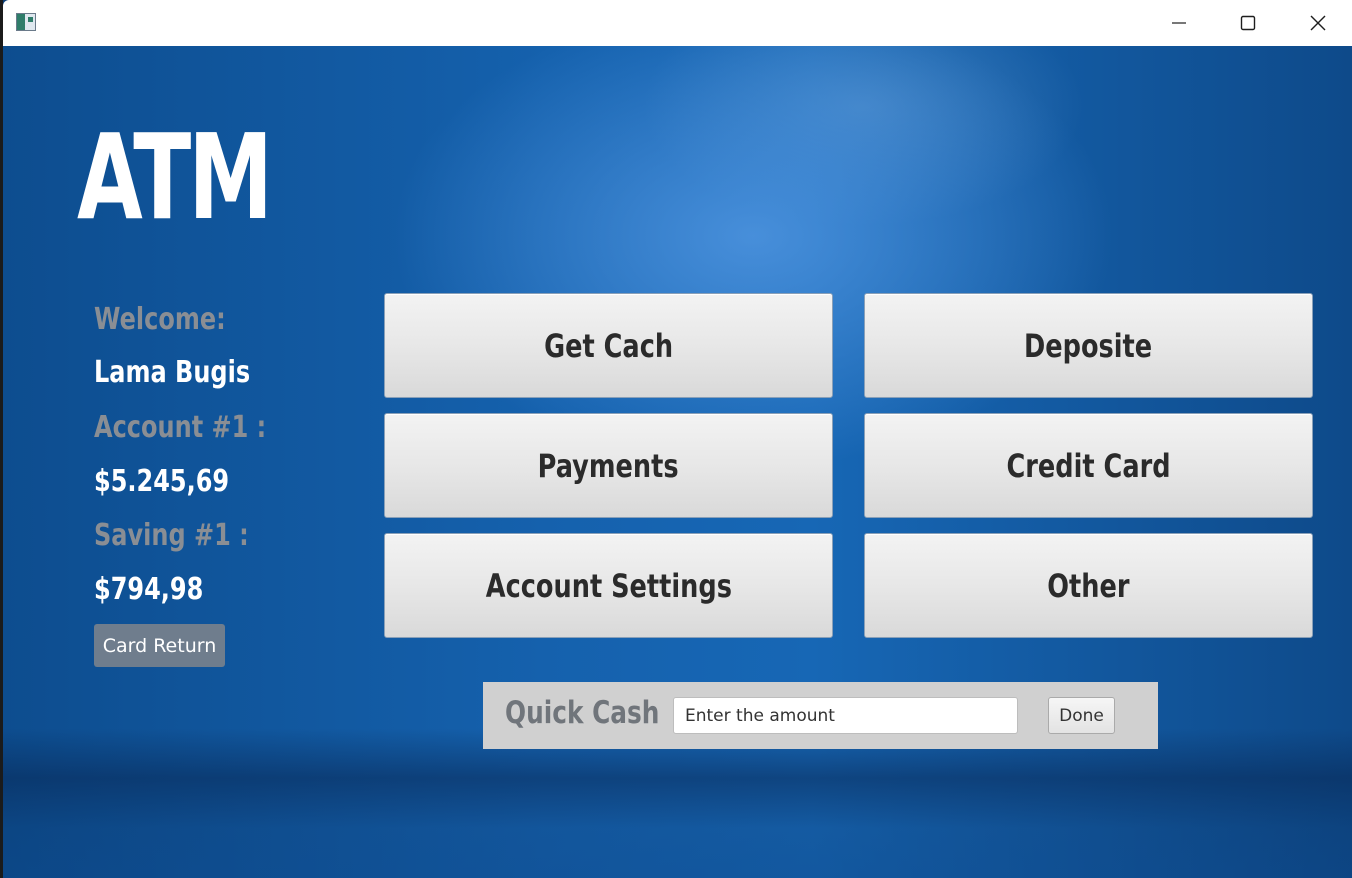 The image size is (1352, 878). I want to click on credit-card-label: Credit Card, so click(1088, 465).